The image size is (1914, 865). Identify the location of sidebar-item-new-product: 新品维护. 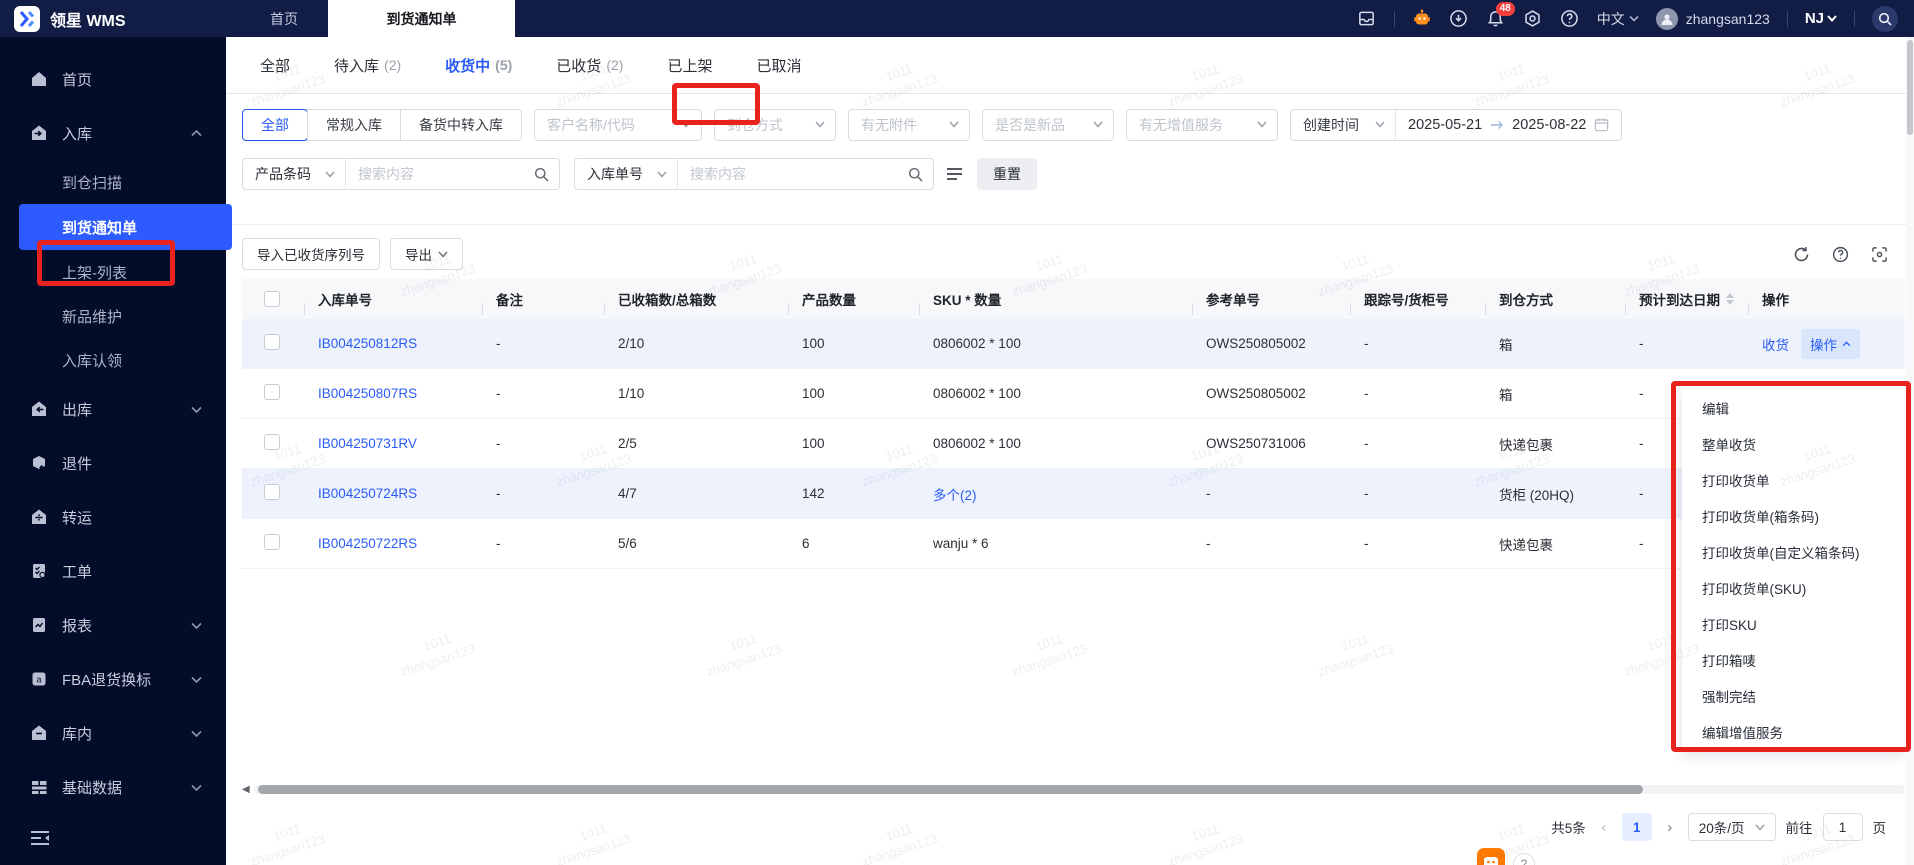
(113, 316).